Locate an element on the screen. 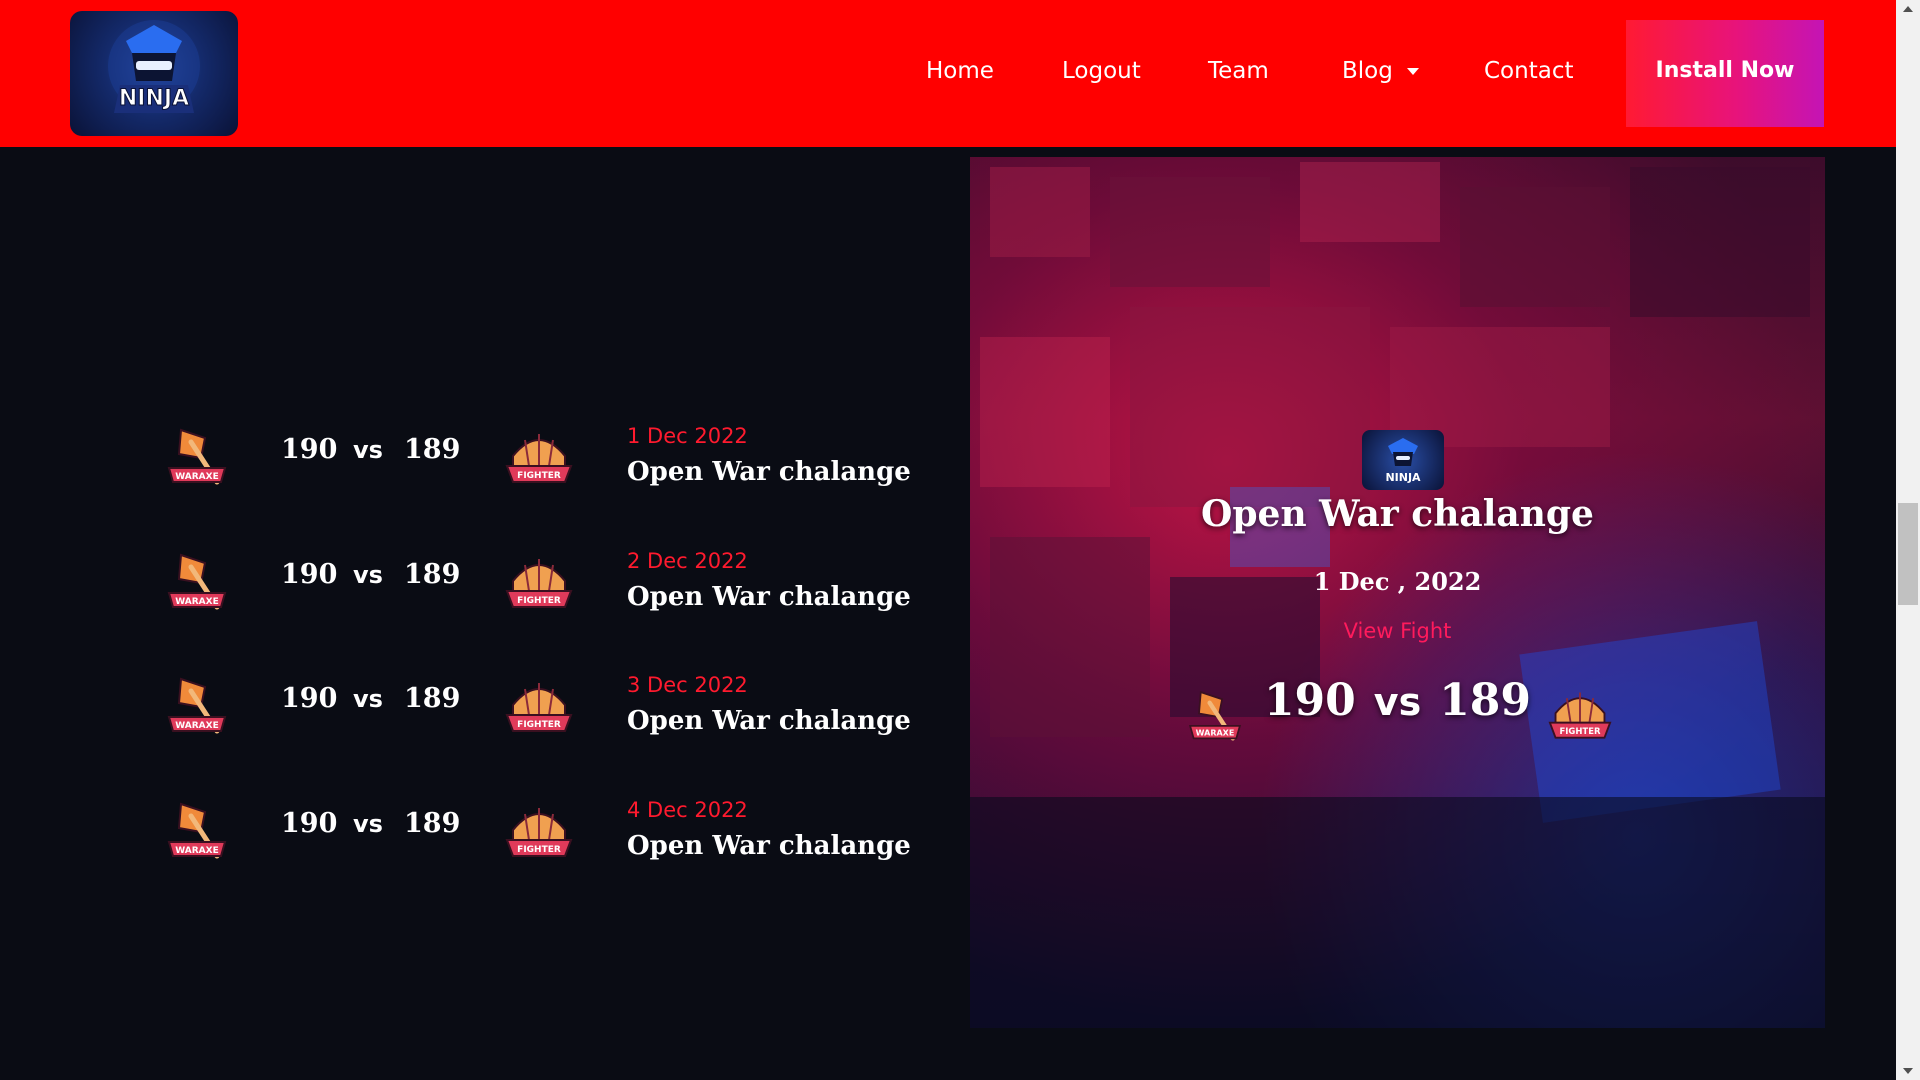 The image size is (1920, 1080). scrollbar-thumb is located at coordinates (1908, 554).